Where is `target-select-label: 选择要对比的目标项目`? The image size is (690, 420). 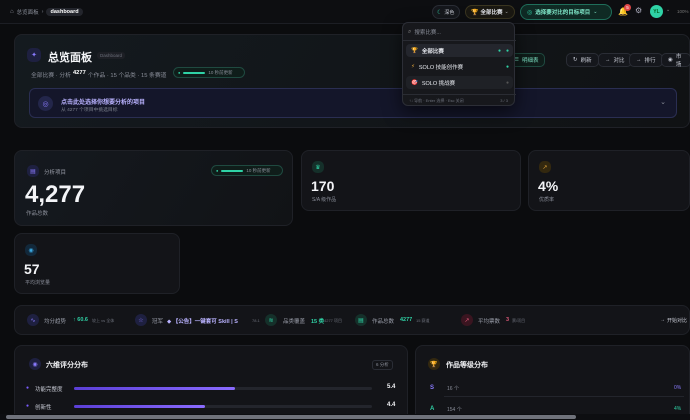 target-select-label: 选择要对比的目标项目 is located at coordinates (563, 13).